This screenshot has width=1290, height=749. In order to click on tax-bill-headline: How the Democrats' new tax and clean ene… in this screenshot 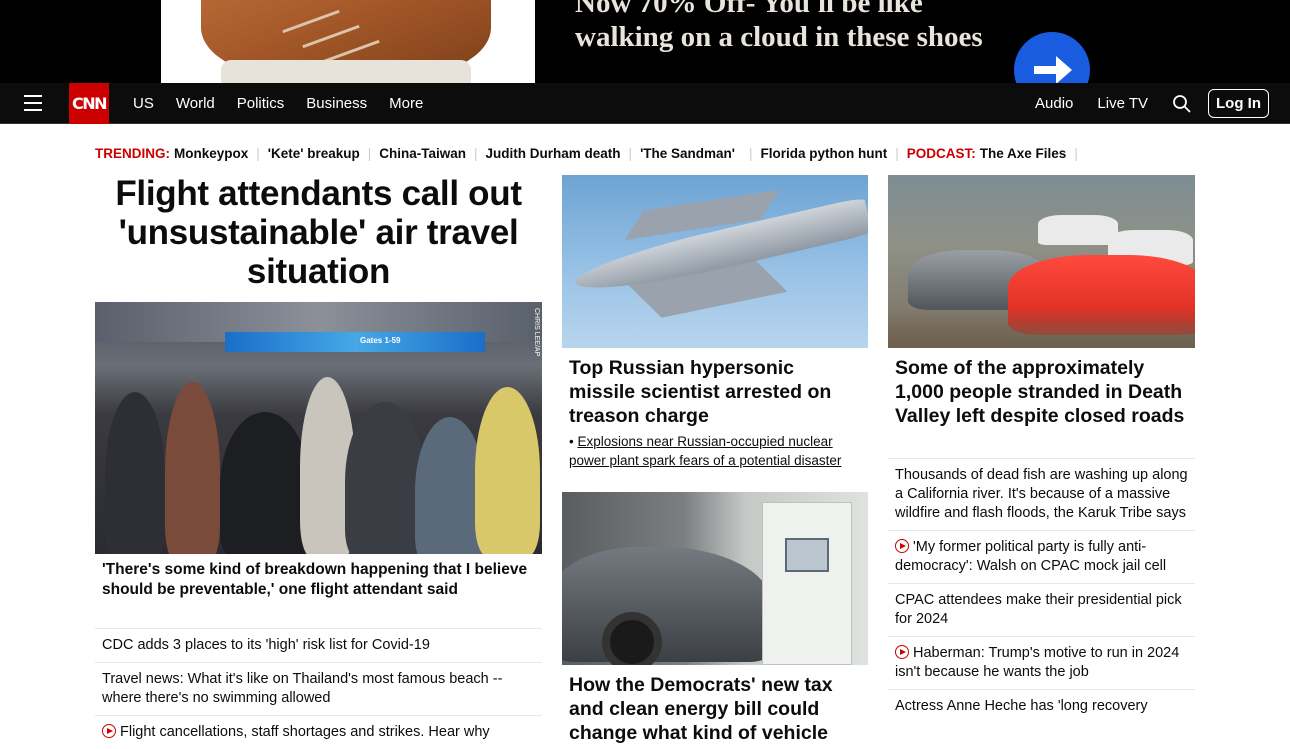, I will do `click(715, 709)`.